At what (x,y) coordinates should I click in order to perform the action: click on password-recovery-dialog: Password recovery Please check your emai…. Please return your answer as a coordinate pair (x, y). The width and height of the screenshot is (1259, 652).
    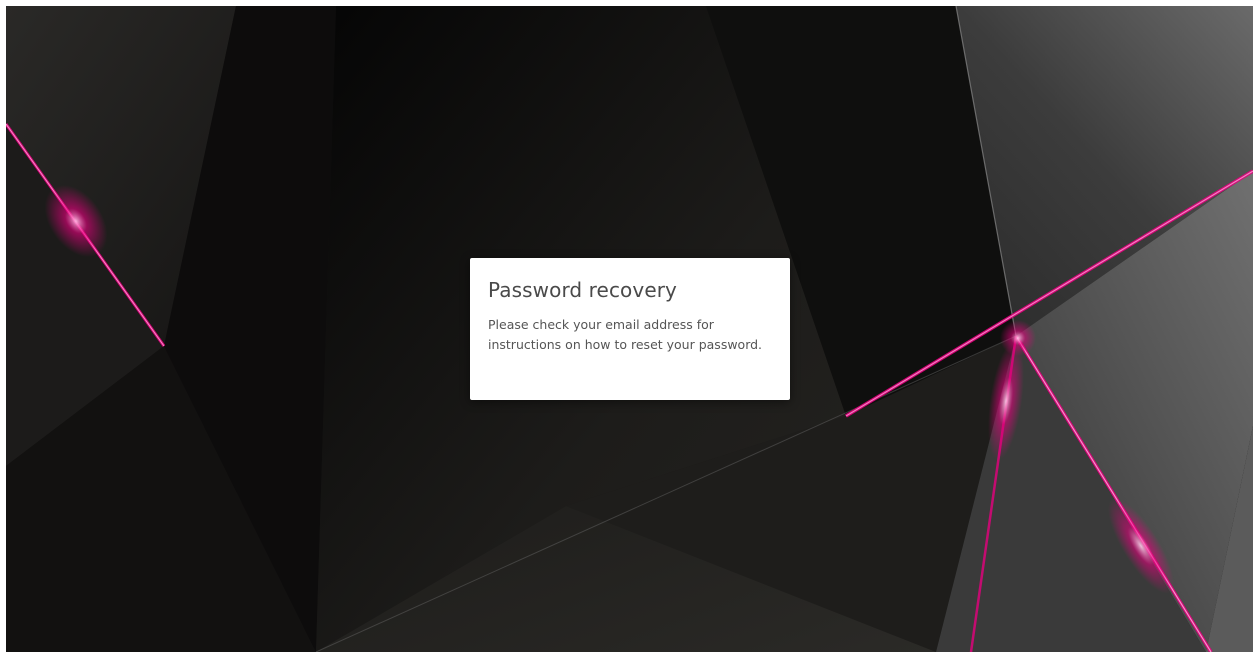
    Looking at the image, I should click on (630, 329).